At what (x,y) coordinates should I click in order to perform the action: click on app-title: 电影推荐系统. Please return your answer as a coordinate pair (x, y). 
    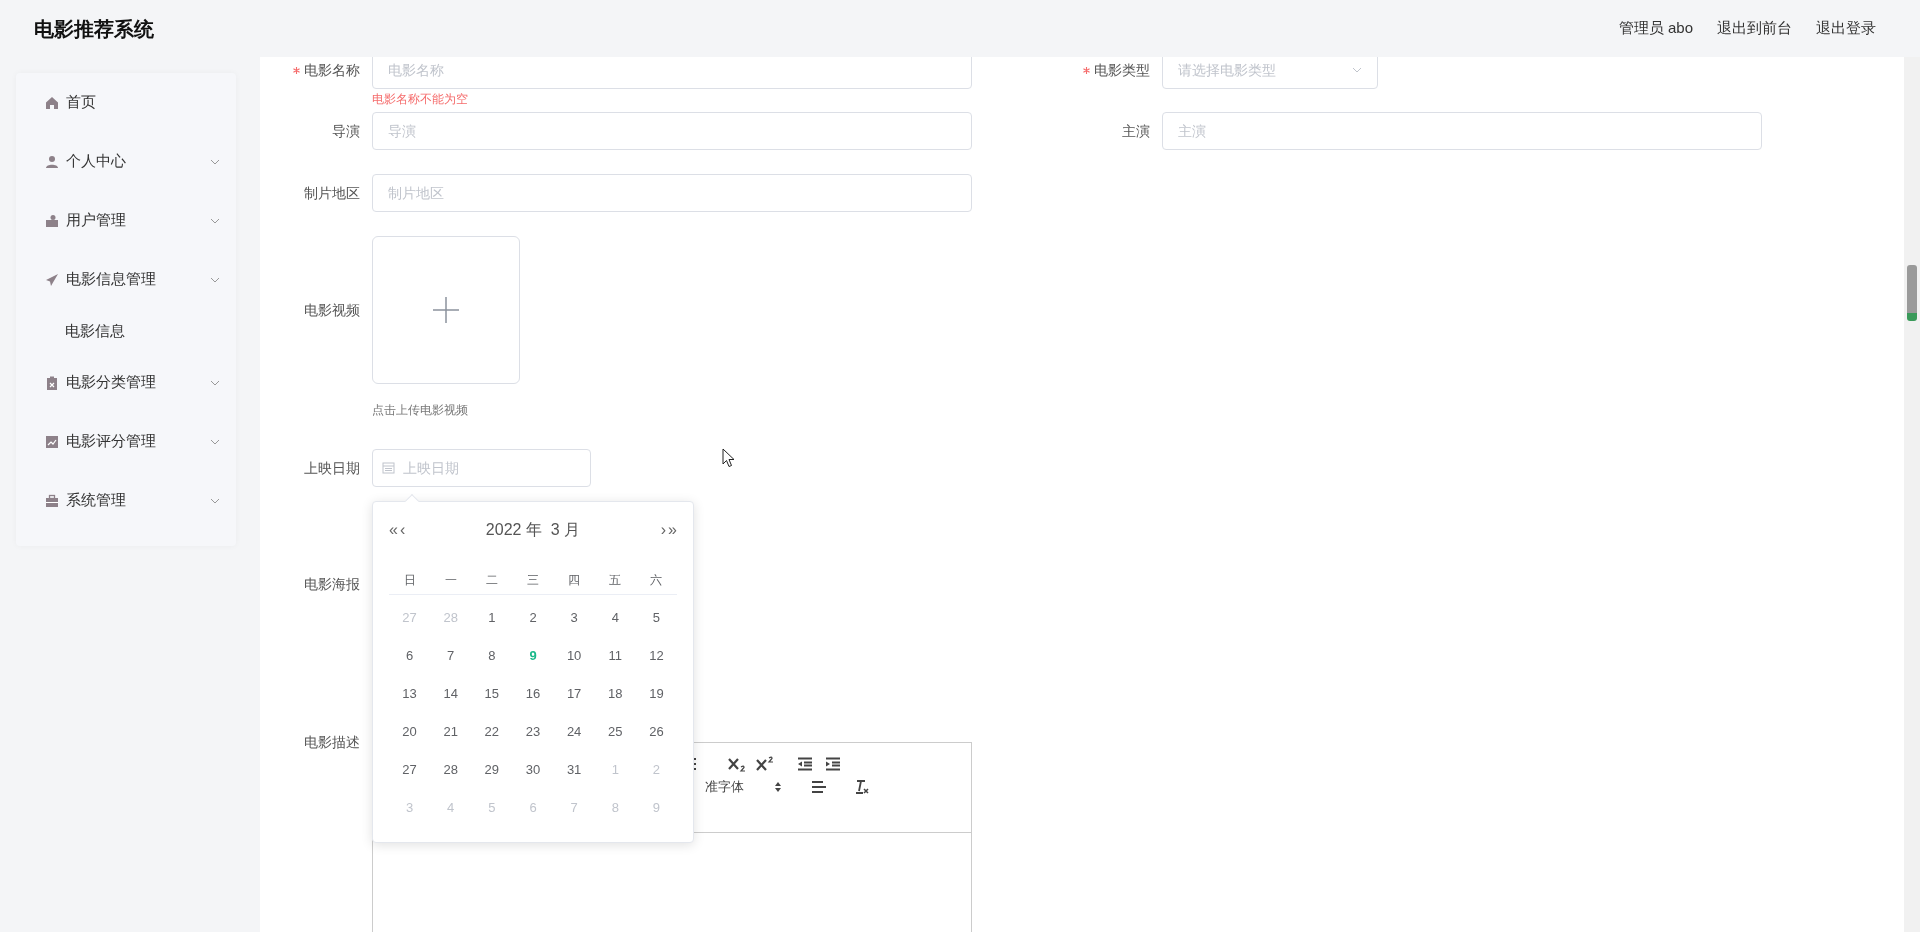
    Looking at the image, I should click on (94, 29).